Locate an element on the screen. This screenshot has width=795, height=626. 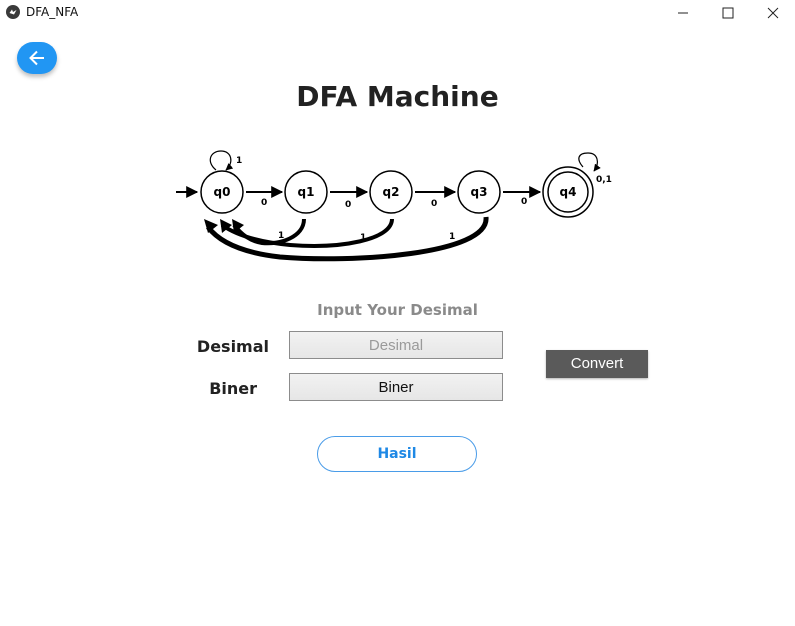
state-q3: q3 is located at coordinates (479, 192).